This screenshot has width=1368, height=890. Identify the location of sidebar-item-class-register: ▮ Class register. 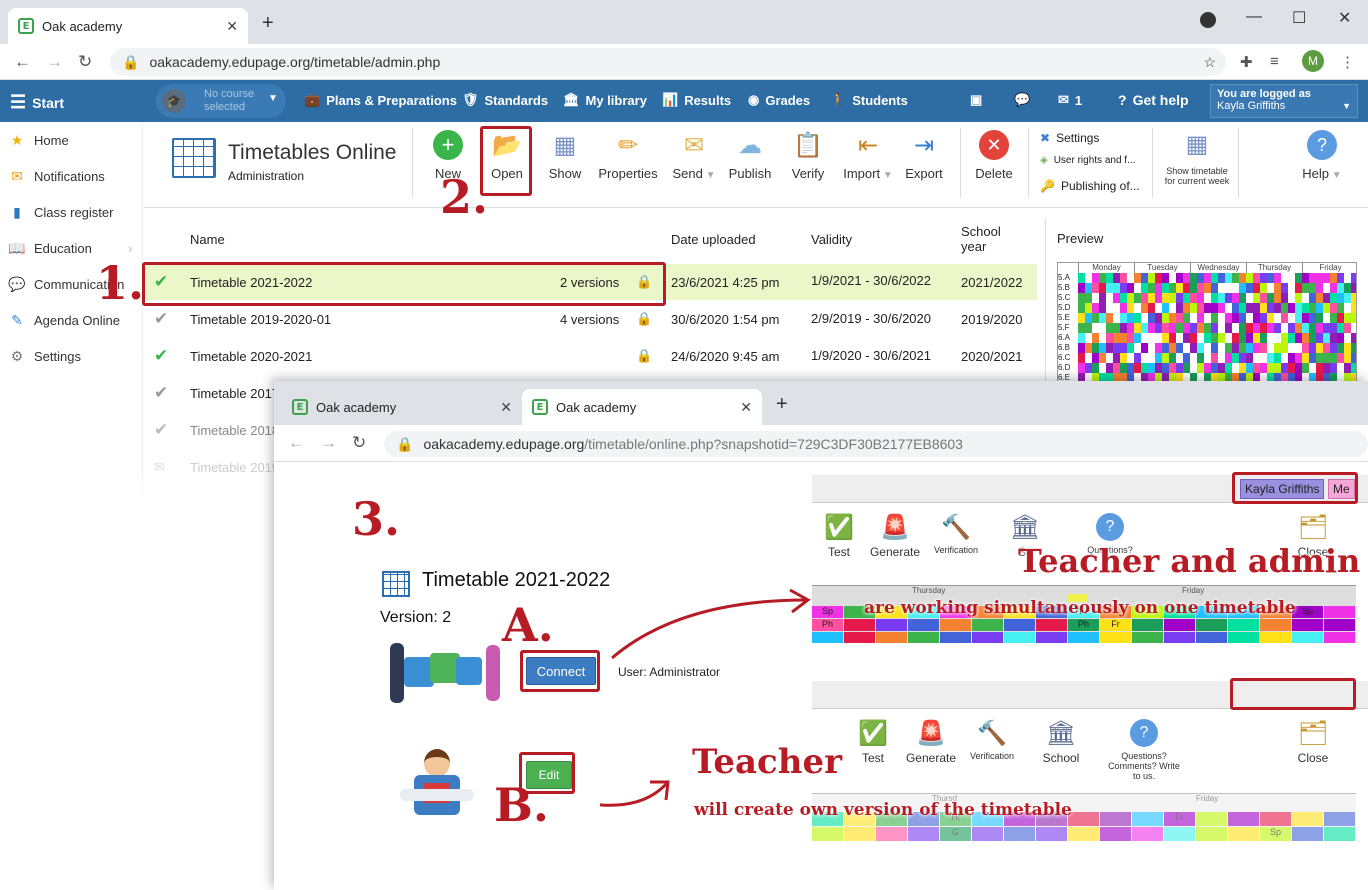
(60, 212).